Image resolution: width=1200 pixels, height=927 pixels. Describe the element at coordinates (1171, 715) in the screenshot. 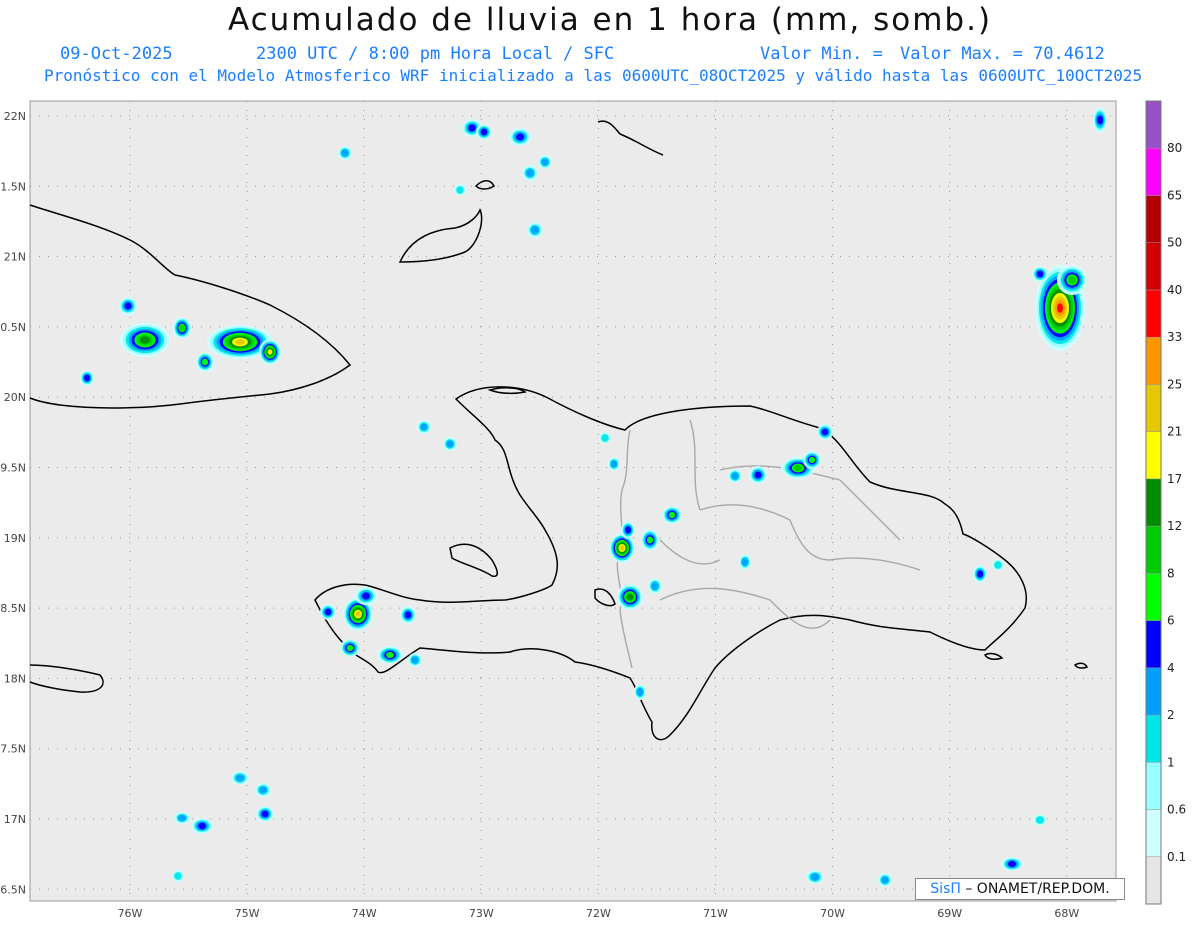

I see `legend-label: 2` at that location.